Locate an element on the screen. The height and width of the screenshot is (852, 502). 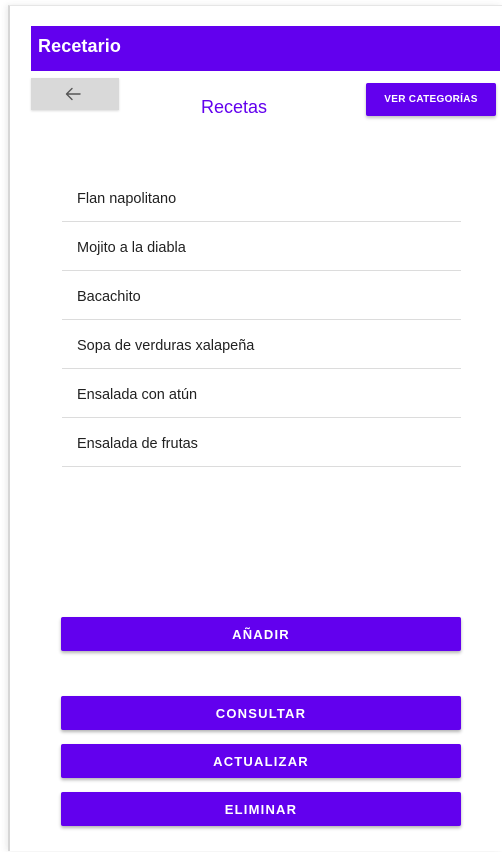
screen-title: Recetas is located at coordinates (234, 107).